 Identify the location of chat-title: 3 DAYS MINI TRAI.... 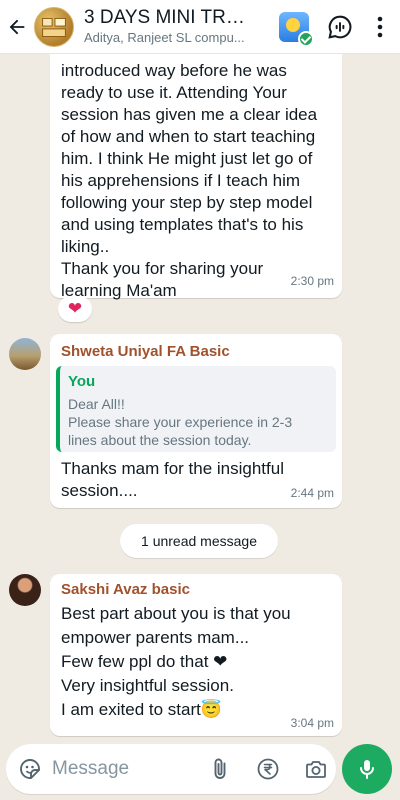
(168, 17).